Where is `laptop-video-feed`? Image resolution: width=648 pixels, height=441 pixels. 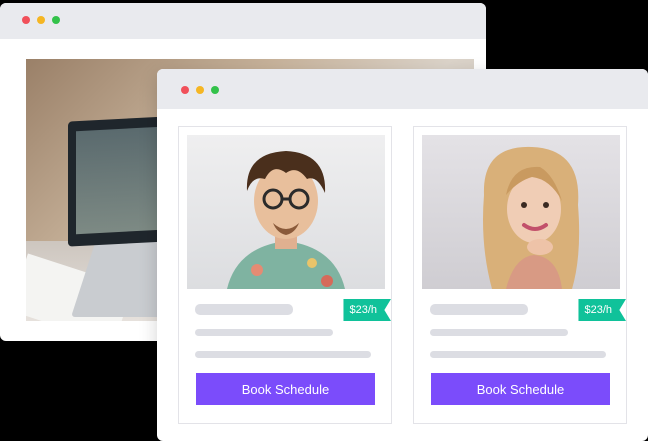
laptop-video-feed is located at coordinates (120, 180).